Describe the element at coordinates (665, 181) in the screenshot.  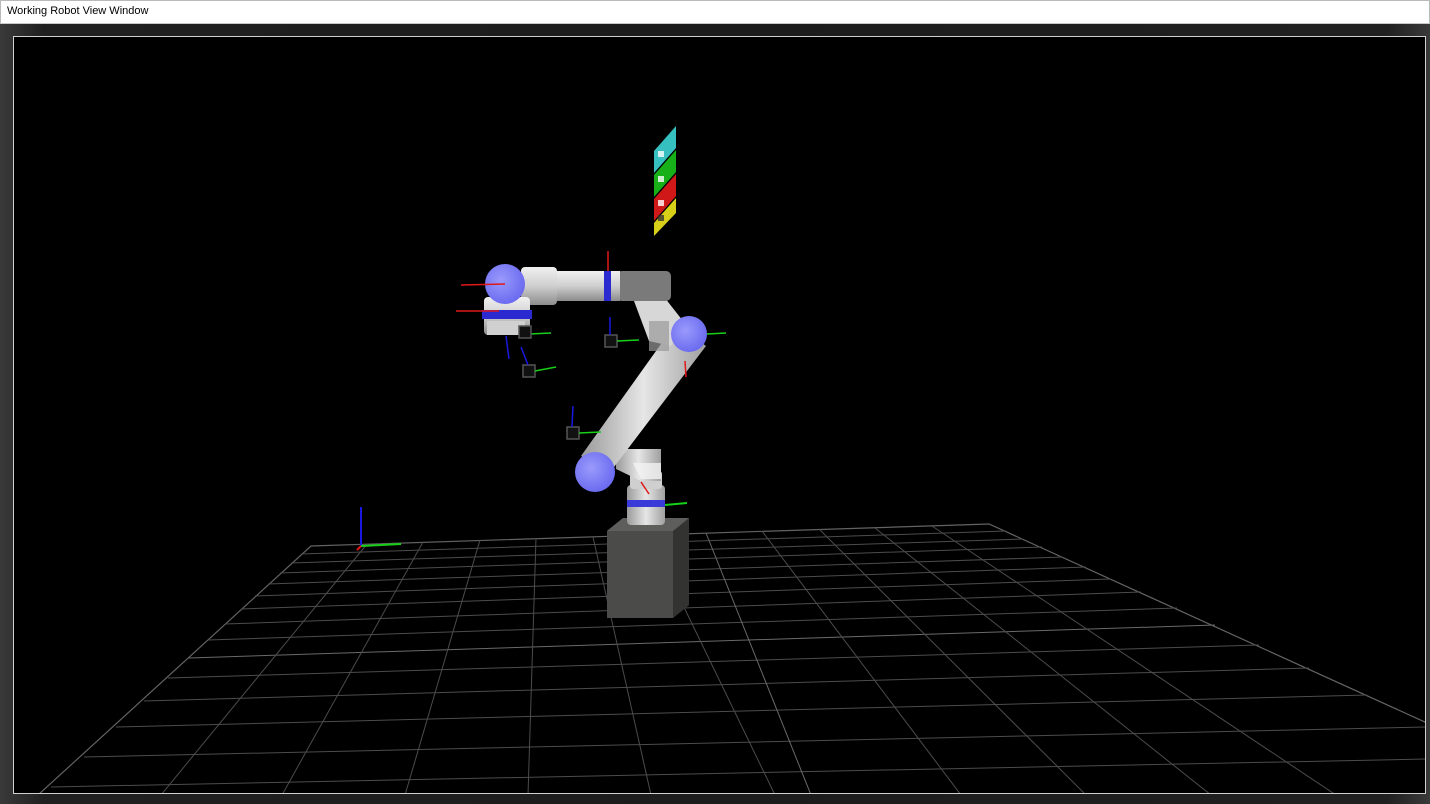
I see `status-indicator-panels` at that location.